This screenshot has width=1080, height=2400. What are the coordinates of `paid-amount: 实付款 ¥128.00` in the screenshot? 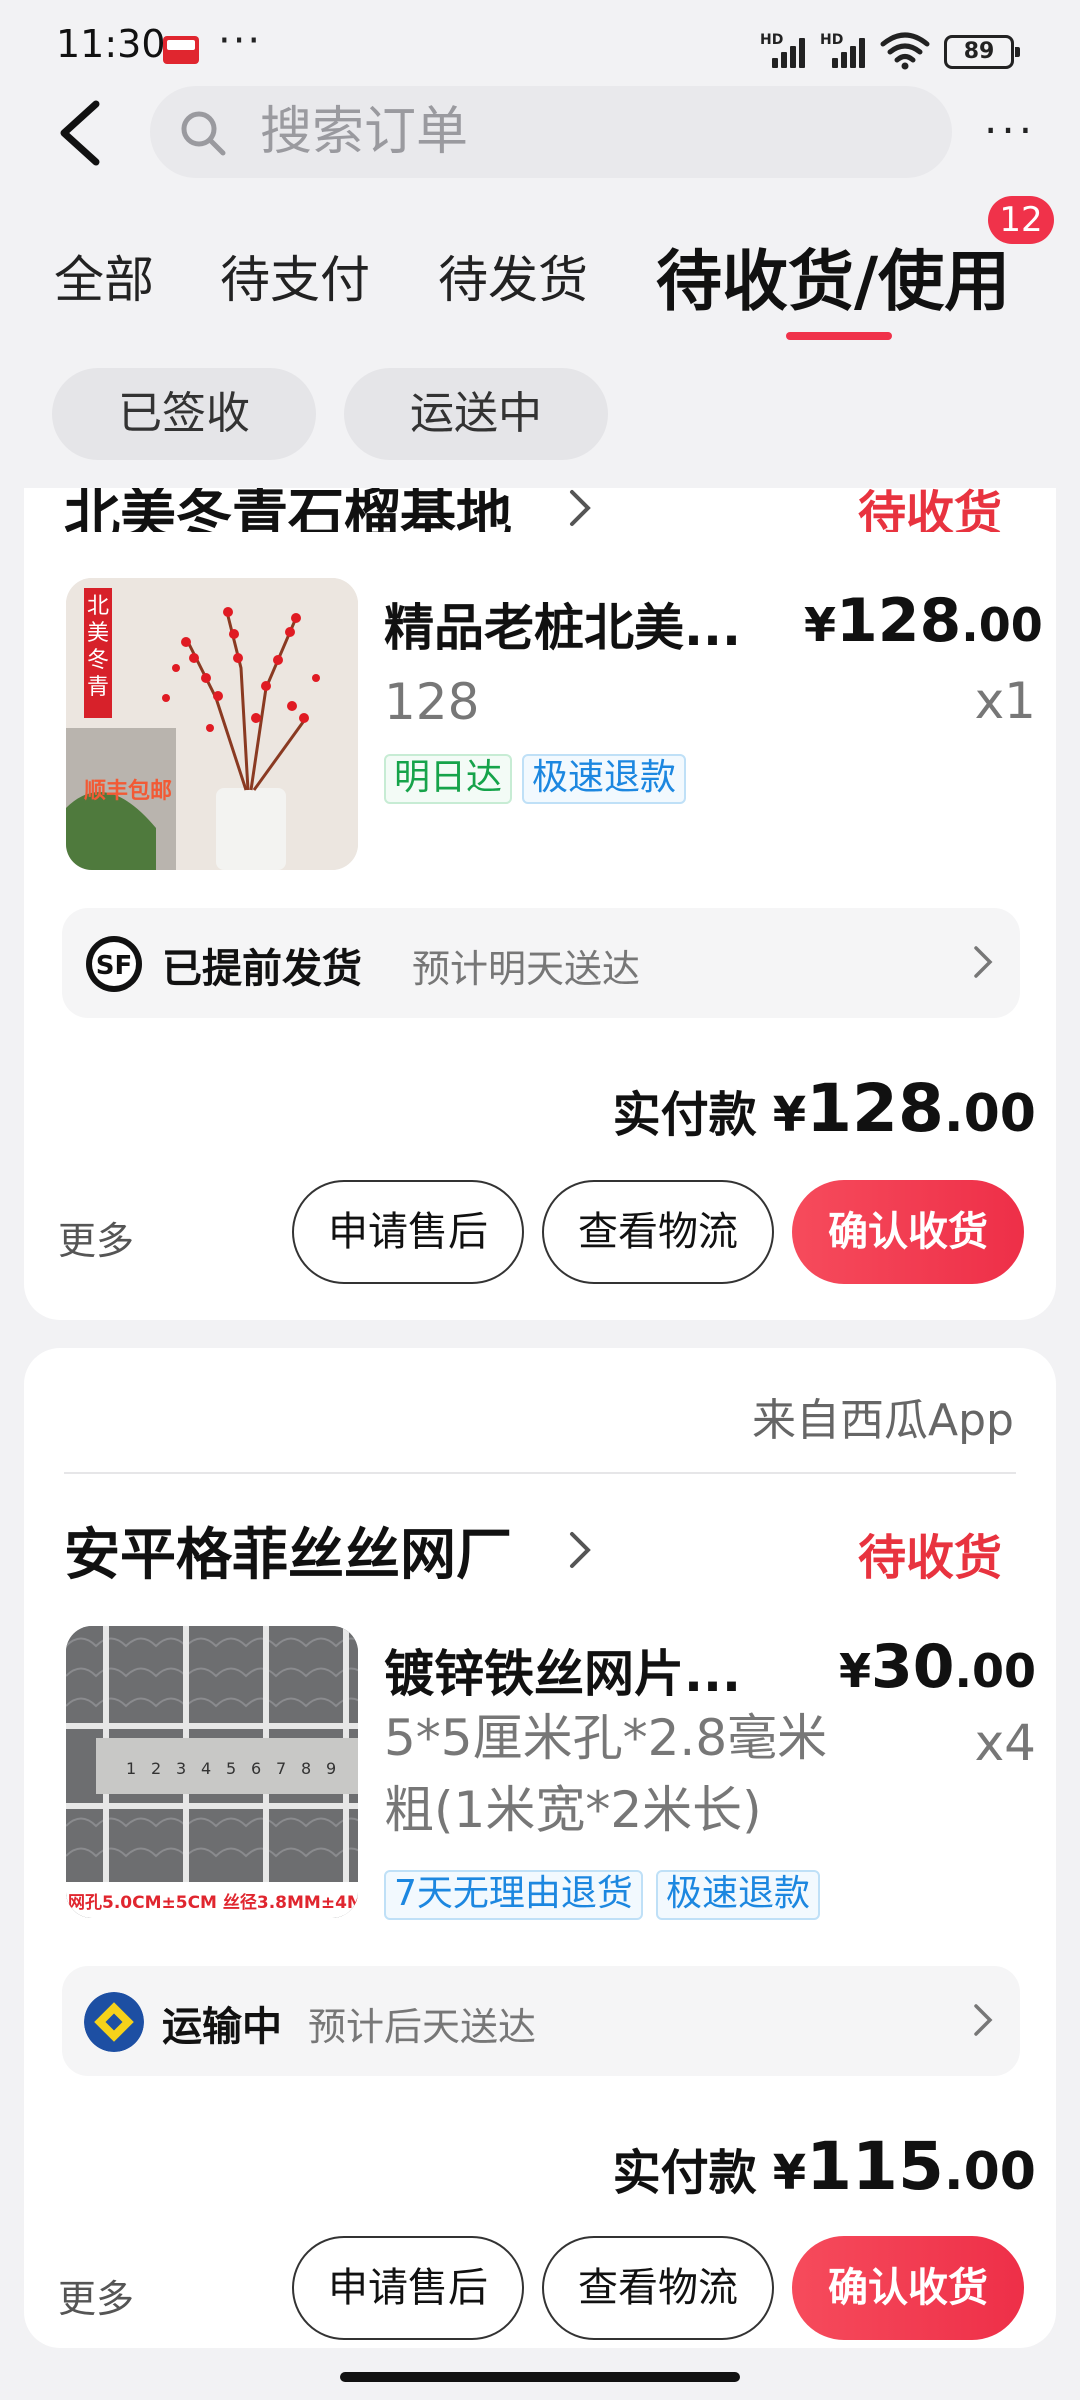 It's located at (780, 1108).